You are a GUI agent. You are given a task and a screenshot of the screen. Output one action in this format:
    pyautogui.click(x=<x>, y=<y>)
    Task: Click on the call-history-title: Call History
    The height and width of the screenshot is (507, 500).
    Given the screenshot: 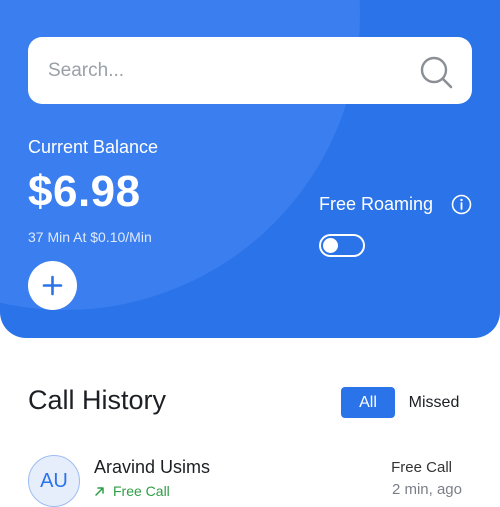 What is the action you would take?
    pyautogui.click(x=97, y=400)
    